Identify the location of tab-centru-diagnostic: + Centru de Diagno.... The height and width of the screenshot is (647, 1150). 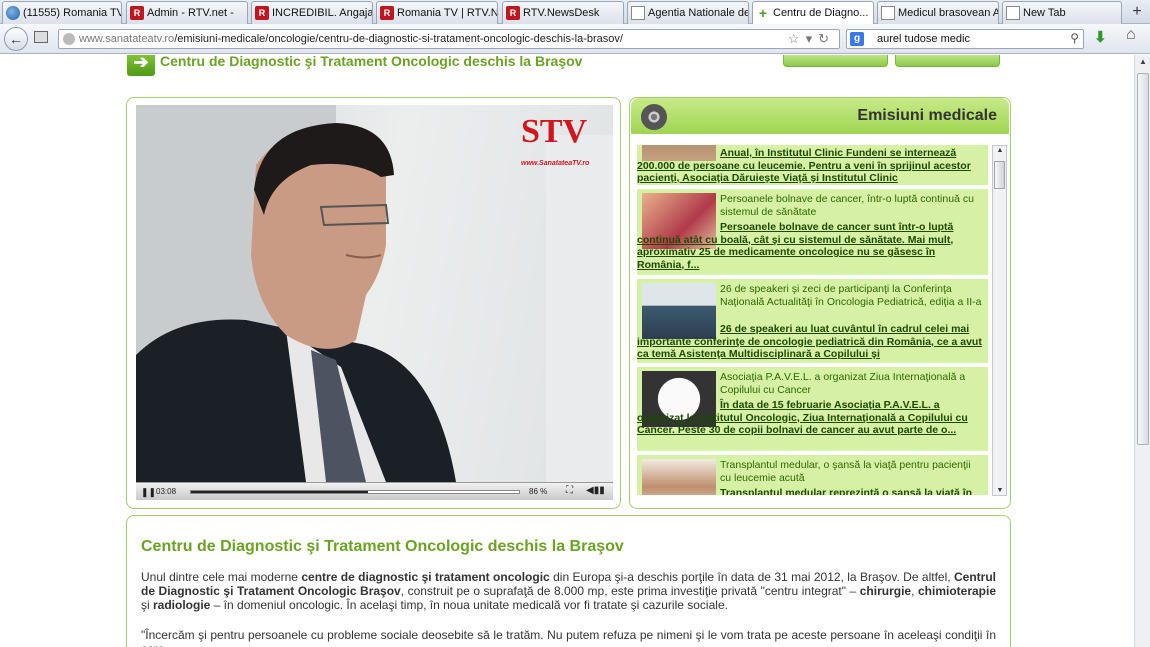
(813, 13).